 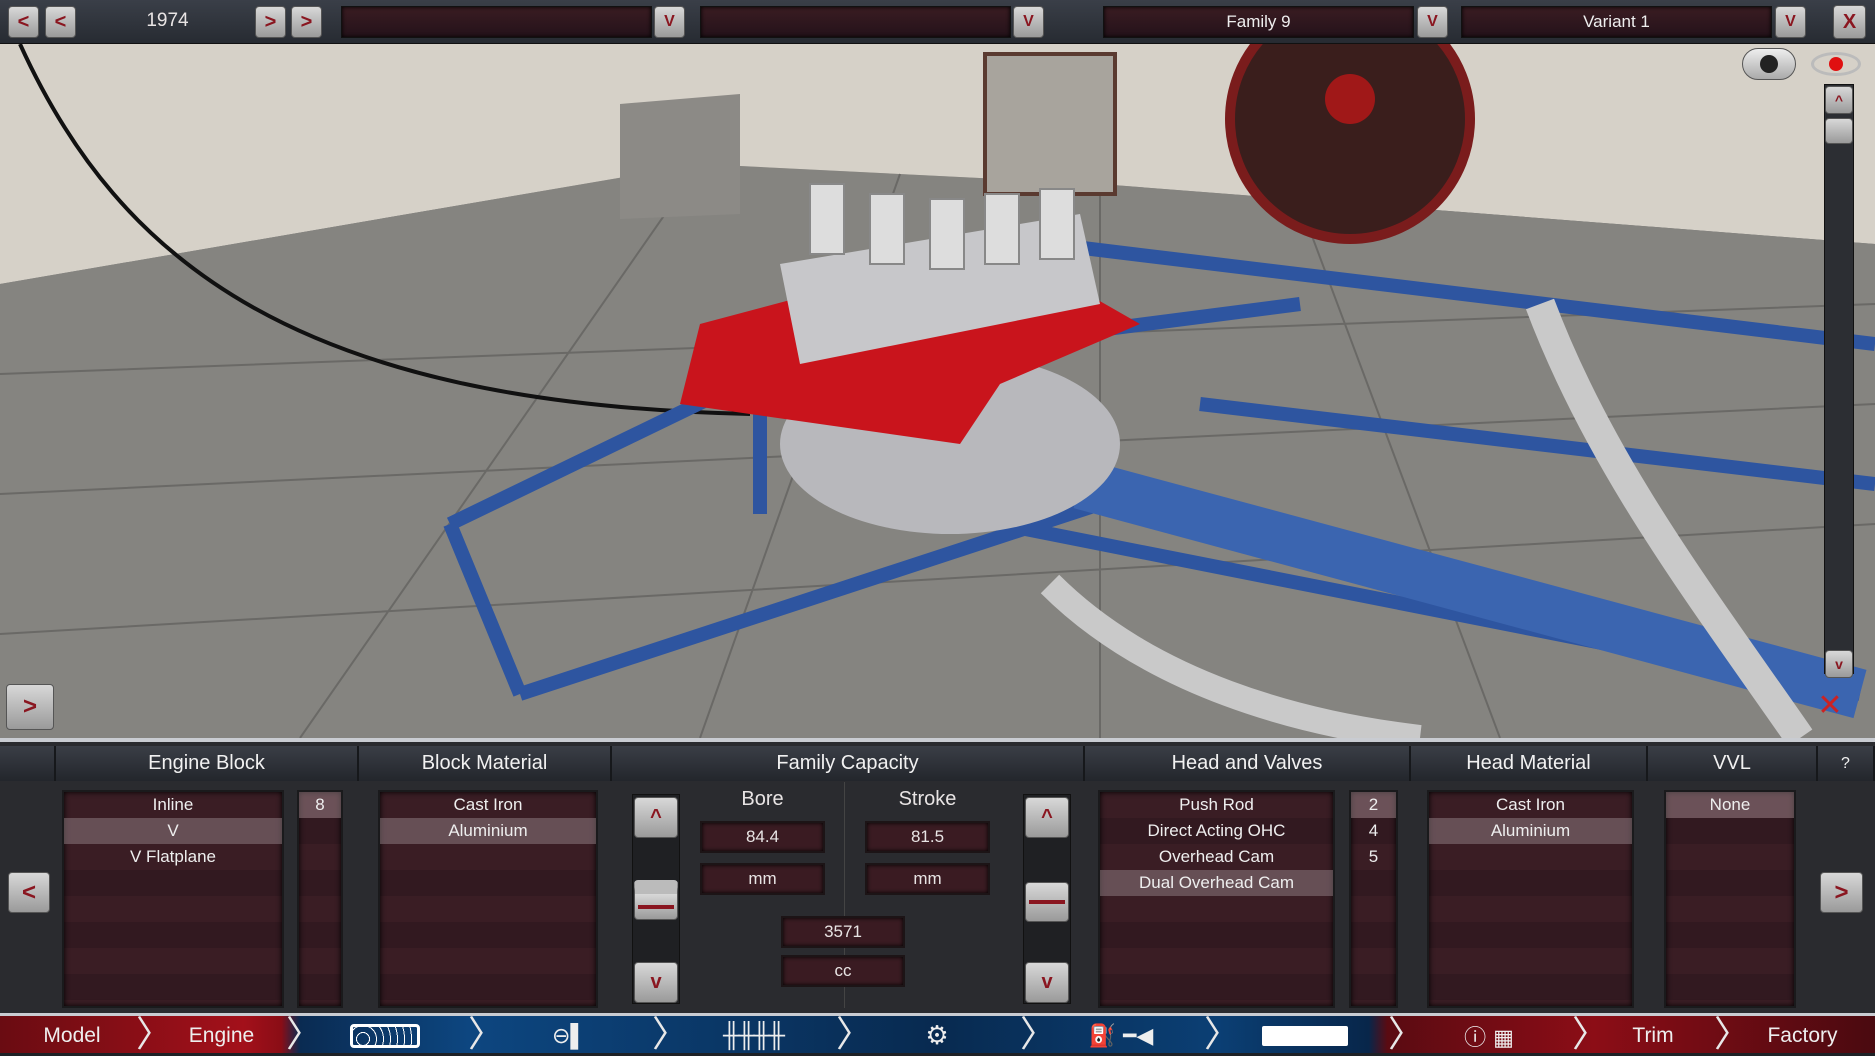 I want to click on next-year-button: >, so click(x=270, y=22).